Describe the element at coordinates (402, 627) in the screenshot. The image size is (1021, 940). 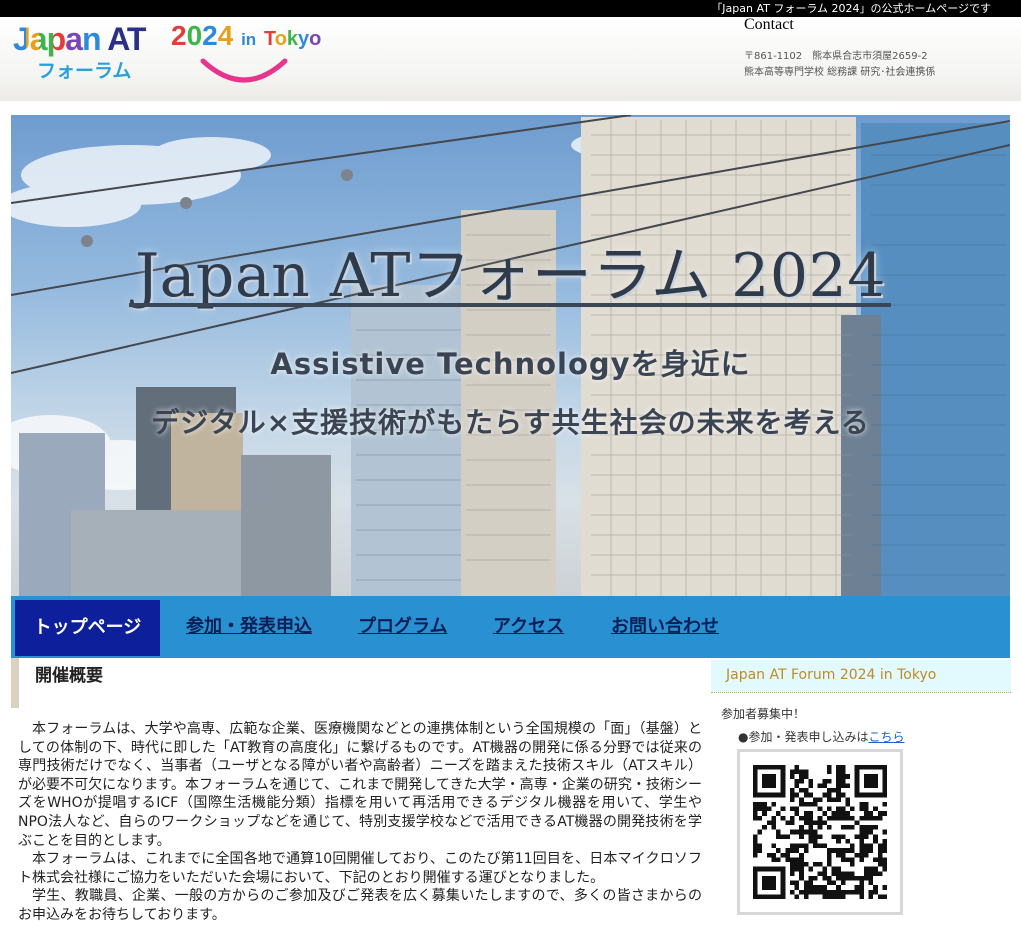
I see `nav-item-program: プログラム` at that location.